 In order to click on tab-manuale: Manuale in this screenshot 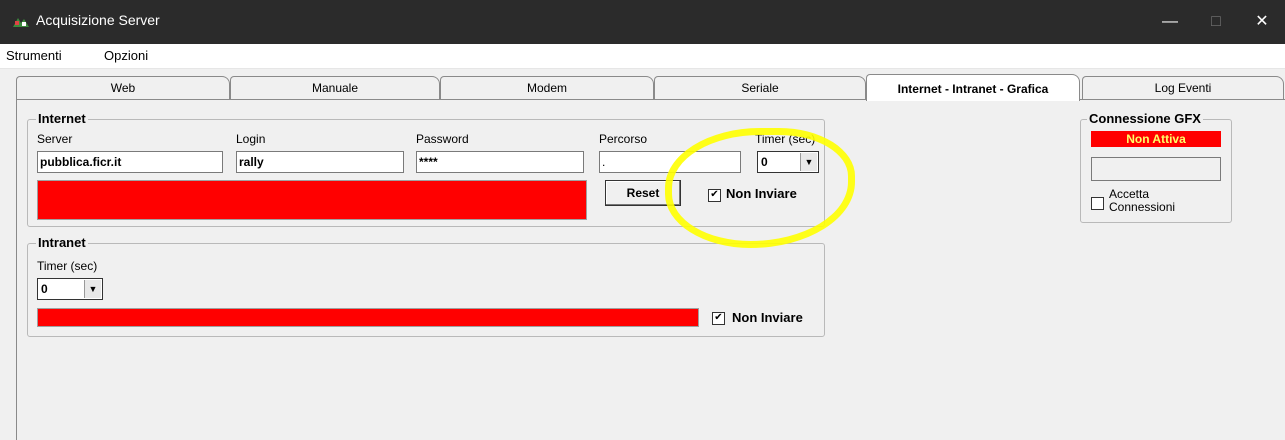, I will do `click(335, 87)`.